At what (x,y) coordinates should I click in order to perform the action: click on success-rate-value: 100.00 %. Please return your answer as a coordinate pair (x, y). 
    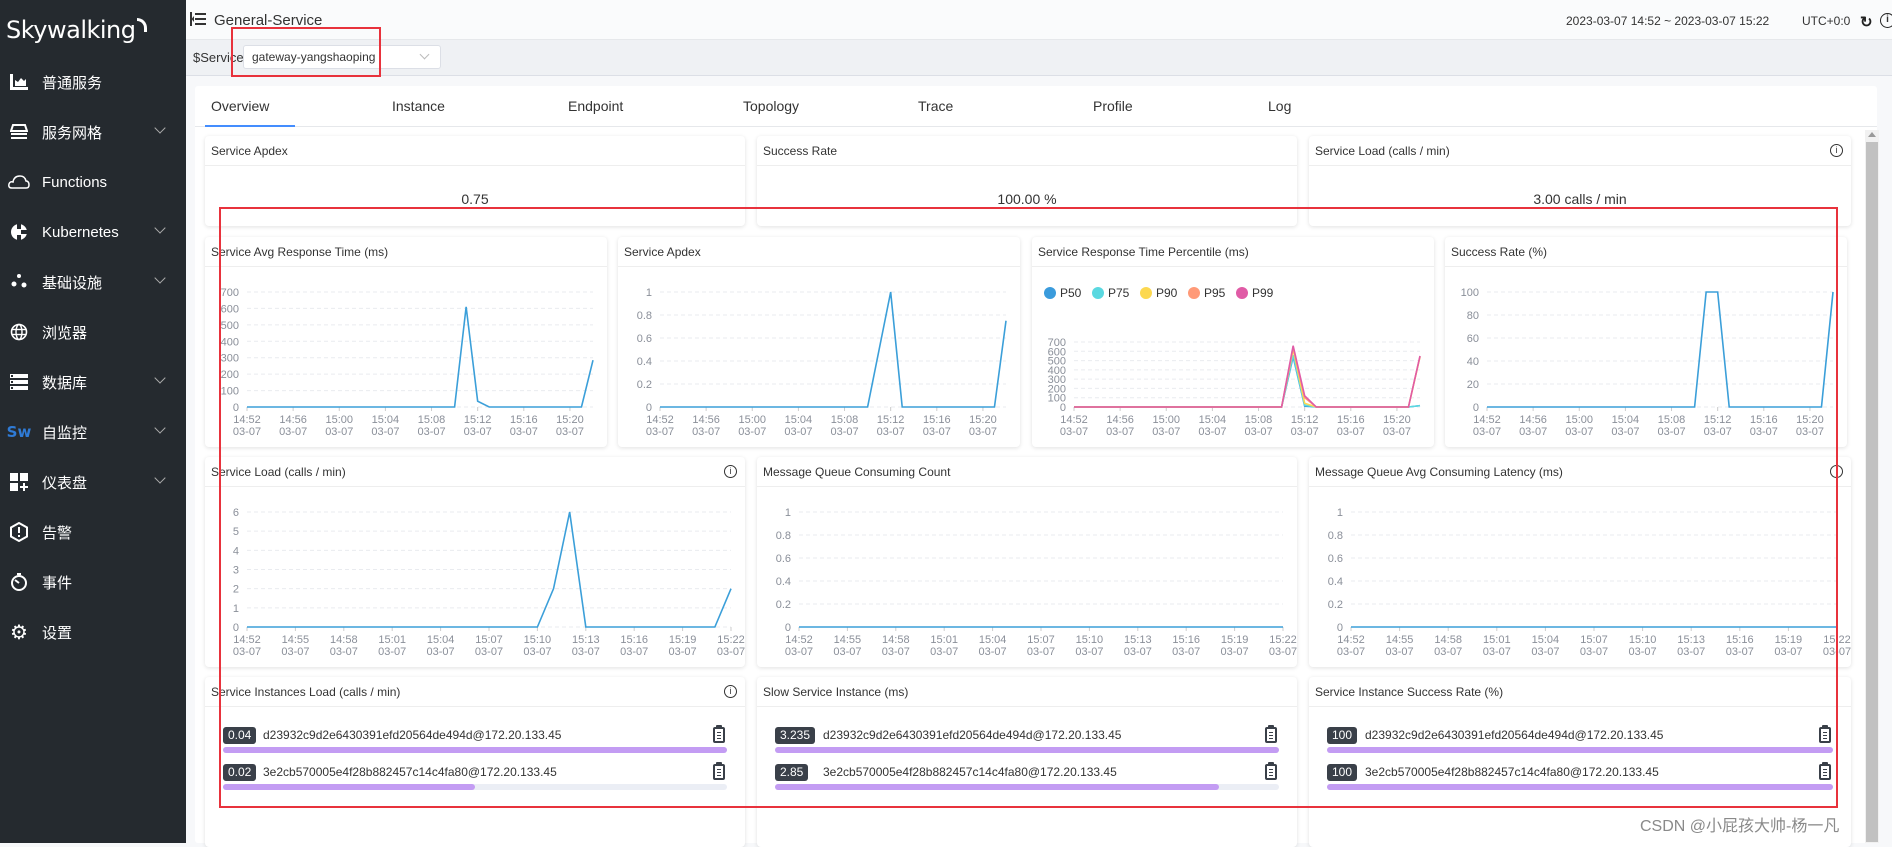
    Looking at the image, I should click on (1027, 199).